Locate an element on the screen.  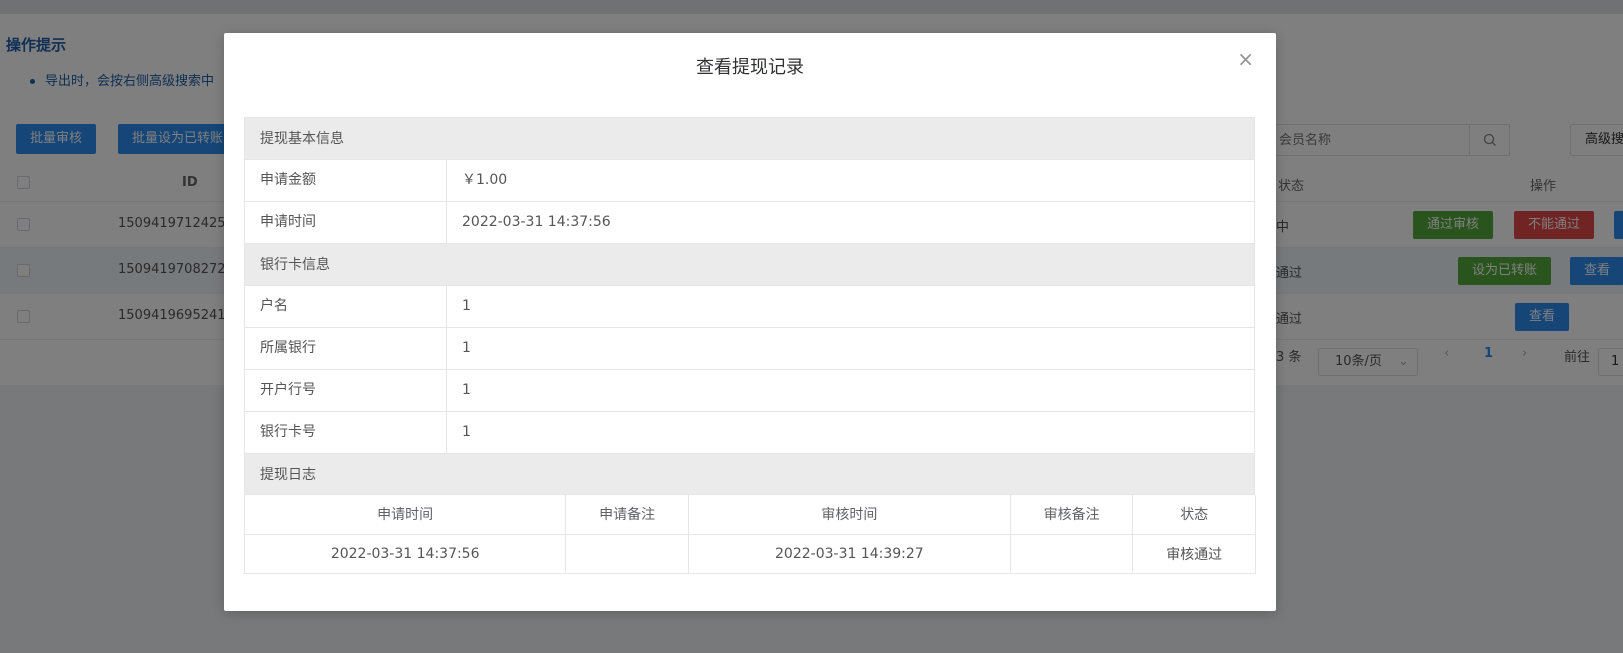
section-withdraw-log: 提现日志 is located at coordinates (749, 474).